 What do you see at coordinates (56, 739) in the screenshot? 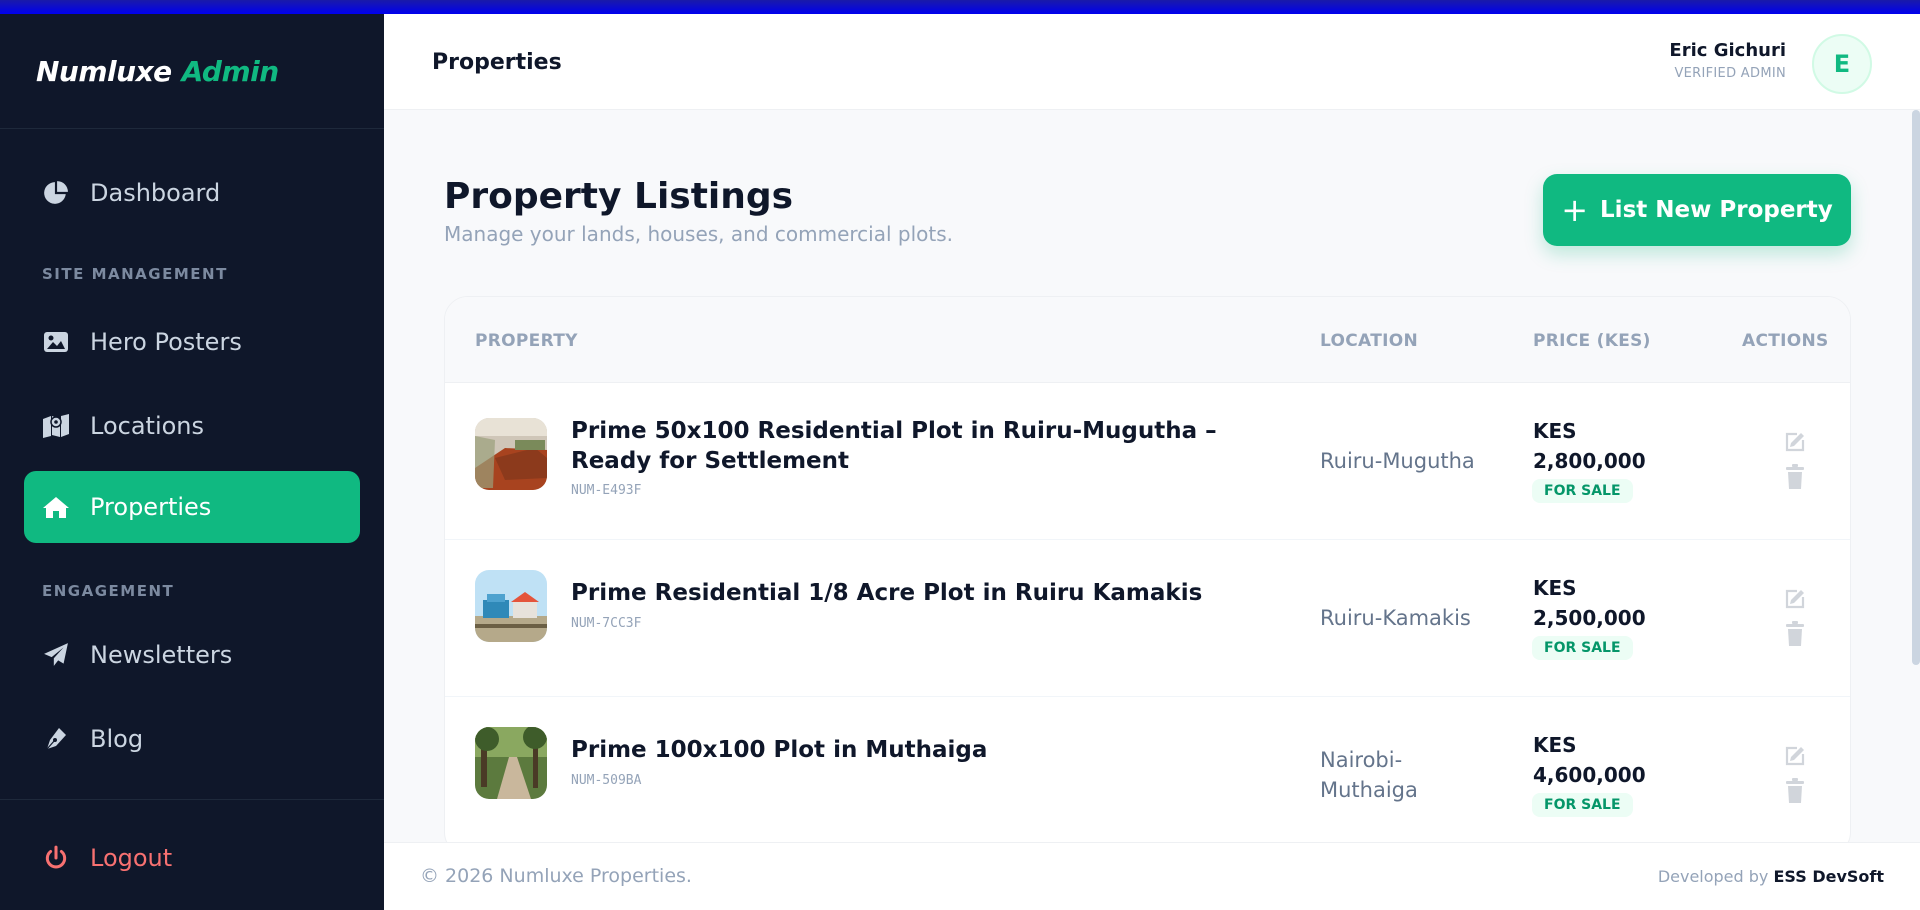
I see `pen-nib-icon` at bounding box center [56, 739].